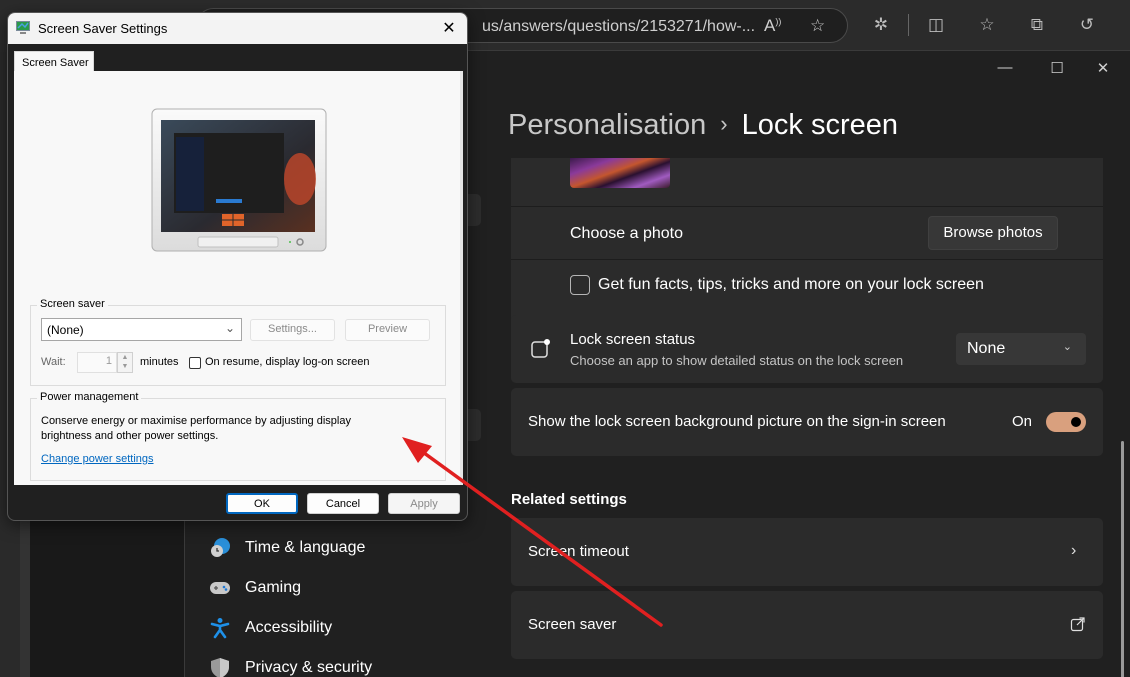 The width and height of the screenshot is (1130, 677). What do you see at coordinates (1021, 349) in the screenshot?
I see `lock-status-dropdown: None ⌄` at bounding box center [1021, 349].